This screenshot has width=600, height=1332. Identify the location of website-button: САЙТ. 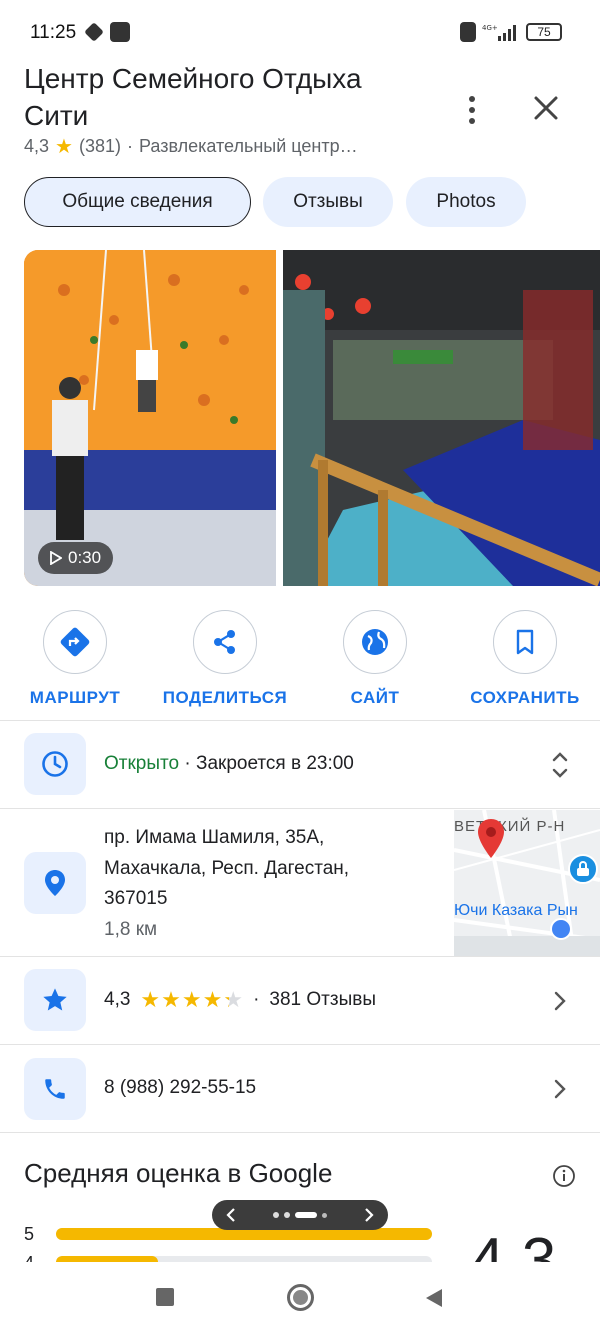
(375, 660).